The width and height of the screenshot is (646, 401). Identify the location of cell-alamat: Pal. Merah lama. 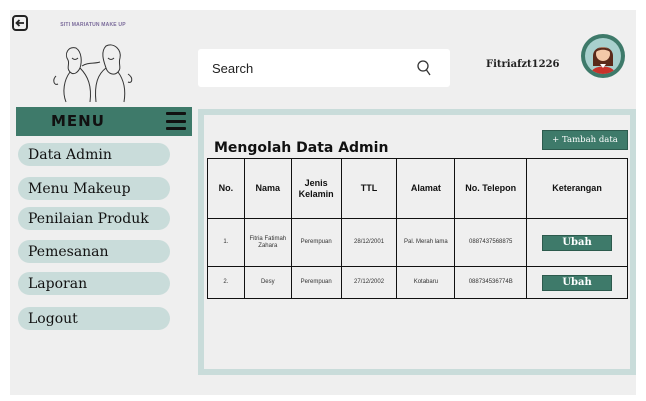
(426, 242).